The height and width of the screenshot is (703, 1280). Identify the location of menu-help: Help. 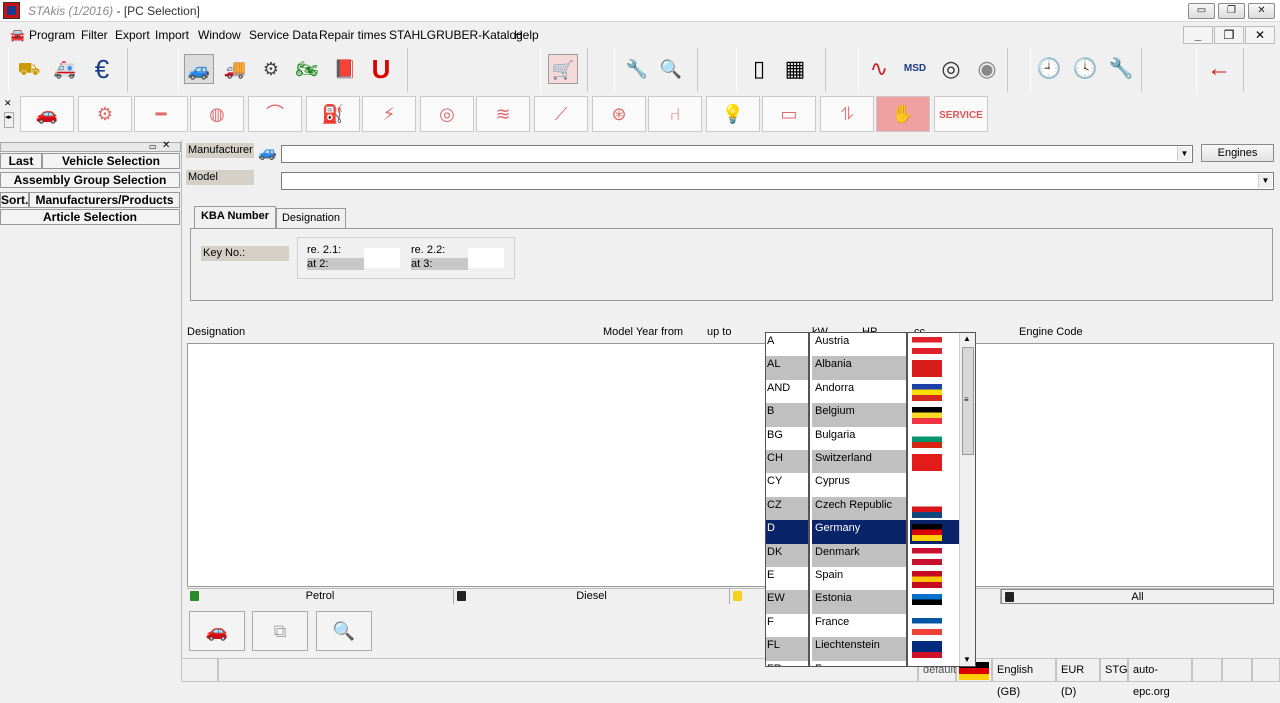
(526, 35).